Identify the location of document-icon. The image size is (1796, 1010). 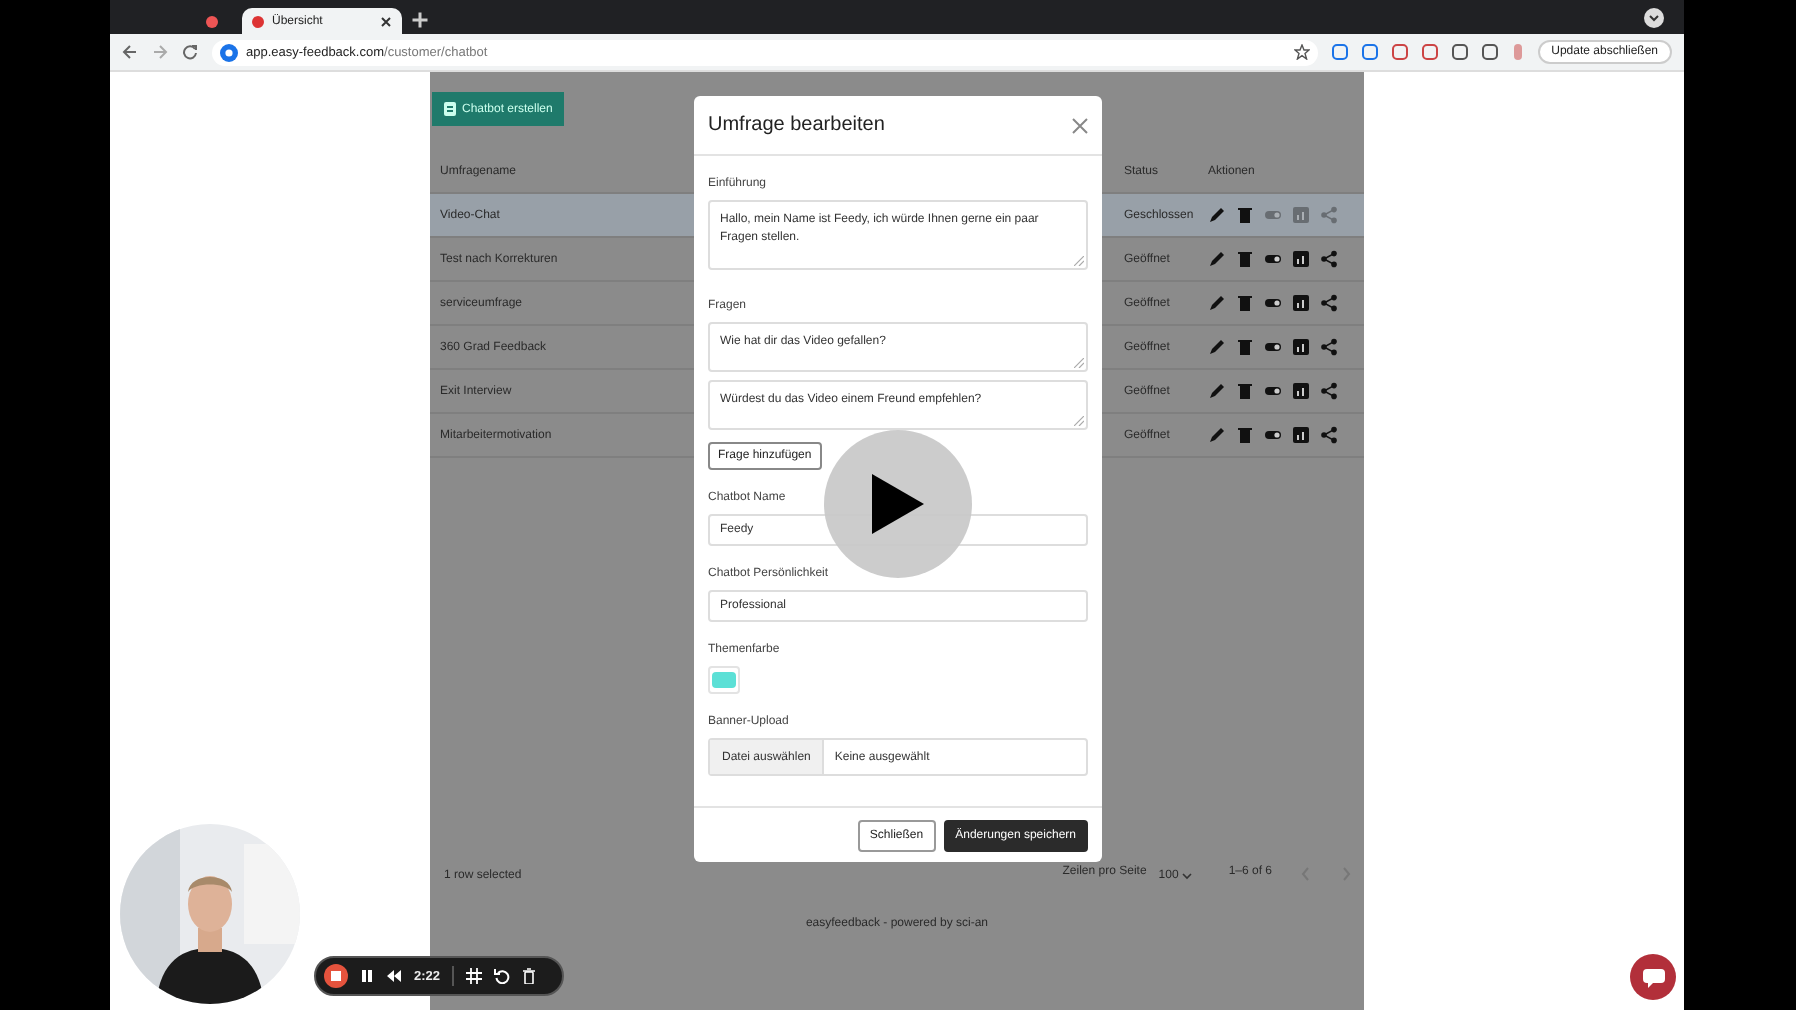
(450, 109).